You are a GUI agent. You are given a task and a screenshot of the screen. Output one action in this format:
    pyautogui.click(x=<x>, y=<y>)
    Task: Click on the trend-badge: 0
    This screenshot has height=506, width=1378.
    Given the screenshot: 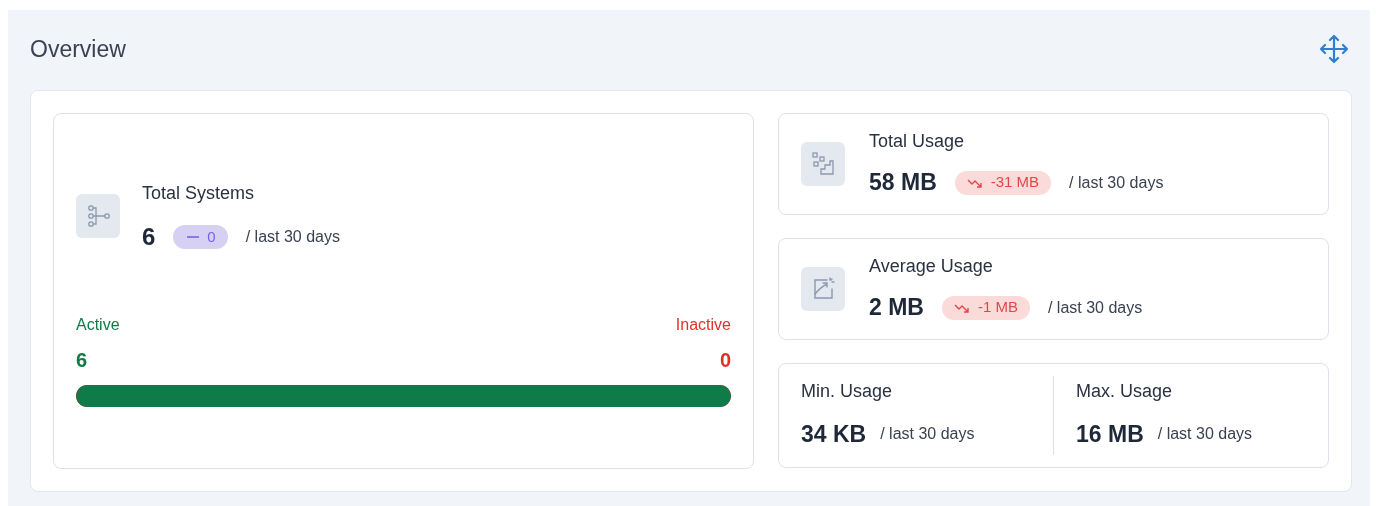 What is the action you would take?
    pyautogui.click(x=200, y=237)
    